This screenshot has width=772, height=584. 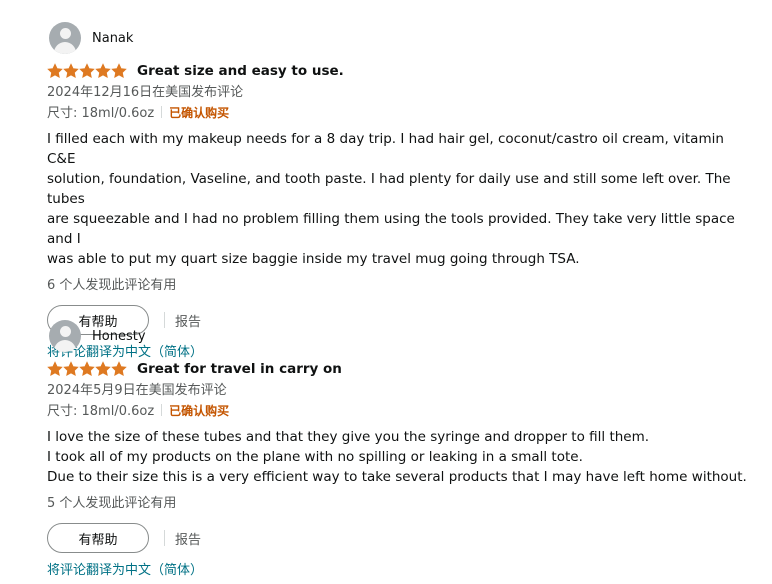 What do you see at coordinates (125, 571) in the screenshot?
I see `translate-review-link: 将评论翻译为中文（简体）` at bounding box center [125, 571].